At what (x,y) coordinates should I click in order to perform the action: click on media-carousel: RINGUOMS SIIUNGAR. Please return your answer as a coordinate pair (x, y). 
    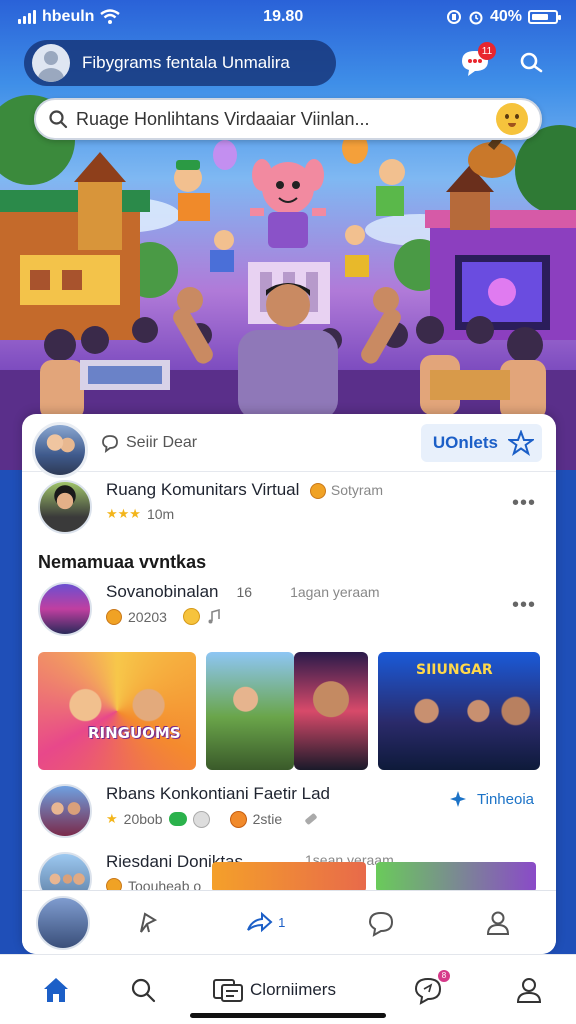
    Looking at the image, I should click on (289, 711).